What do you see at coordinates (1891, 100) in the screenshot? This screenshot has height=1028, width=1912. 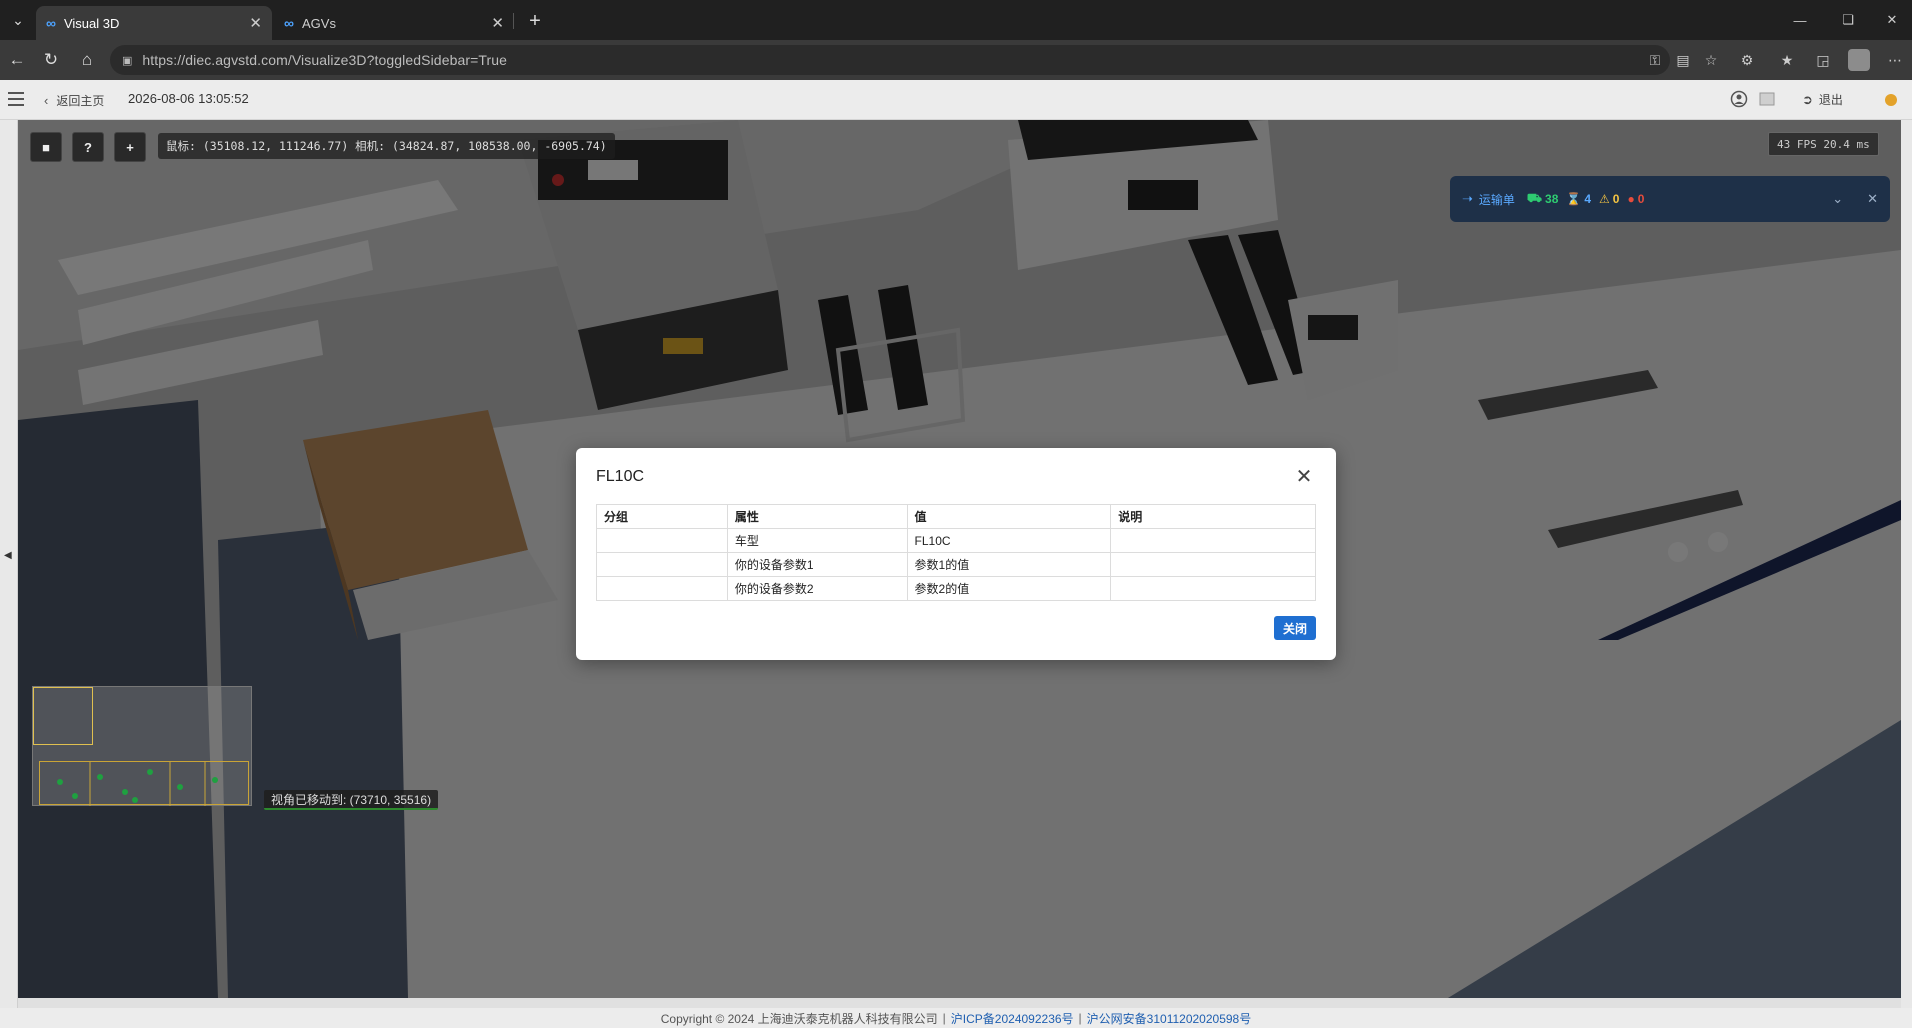 I see `status-indicator` at bounding box center [1891, 100].